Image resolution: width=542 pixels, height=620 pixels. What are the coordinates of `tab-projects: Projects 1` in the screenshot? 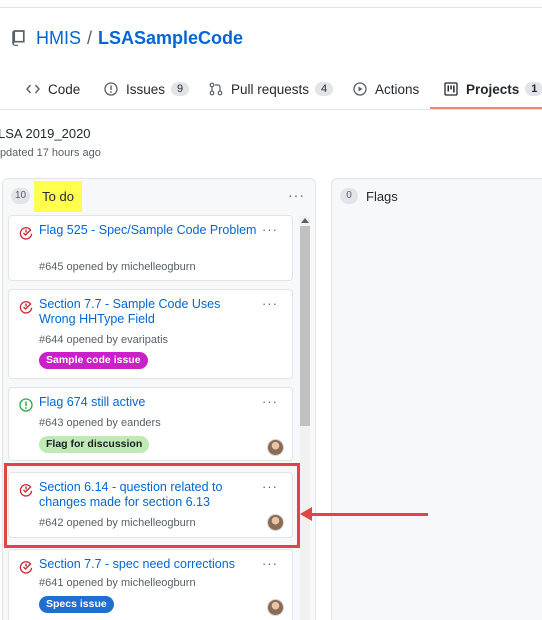 It's located at (493, 89).